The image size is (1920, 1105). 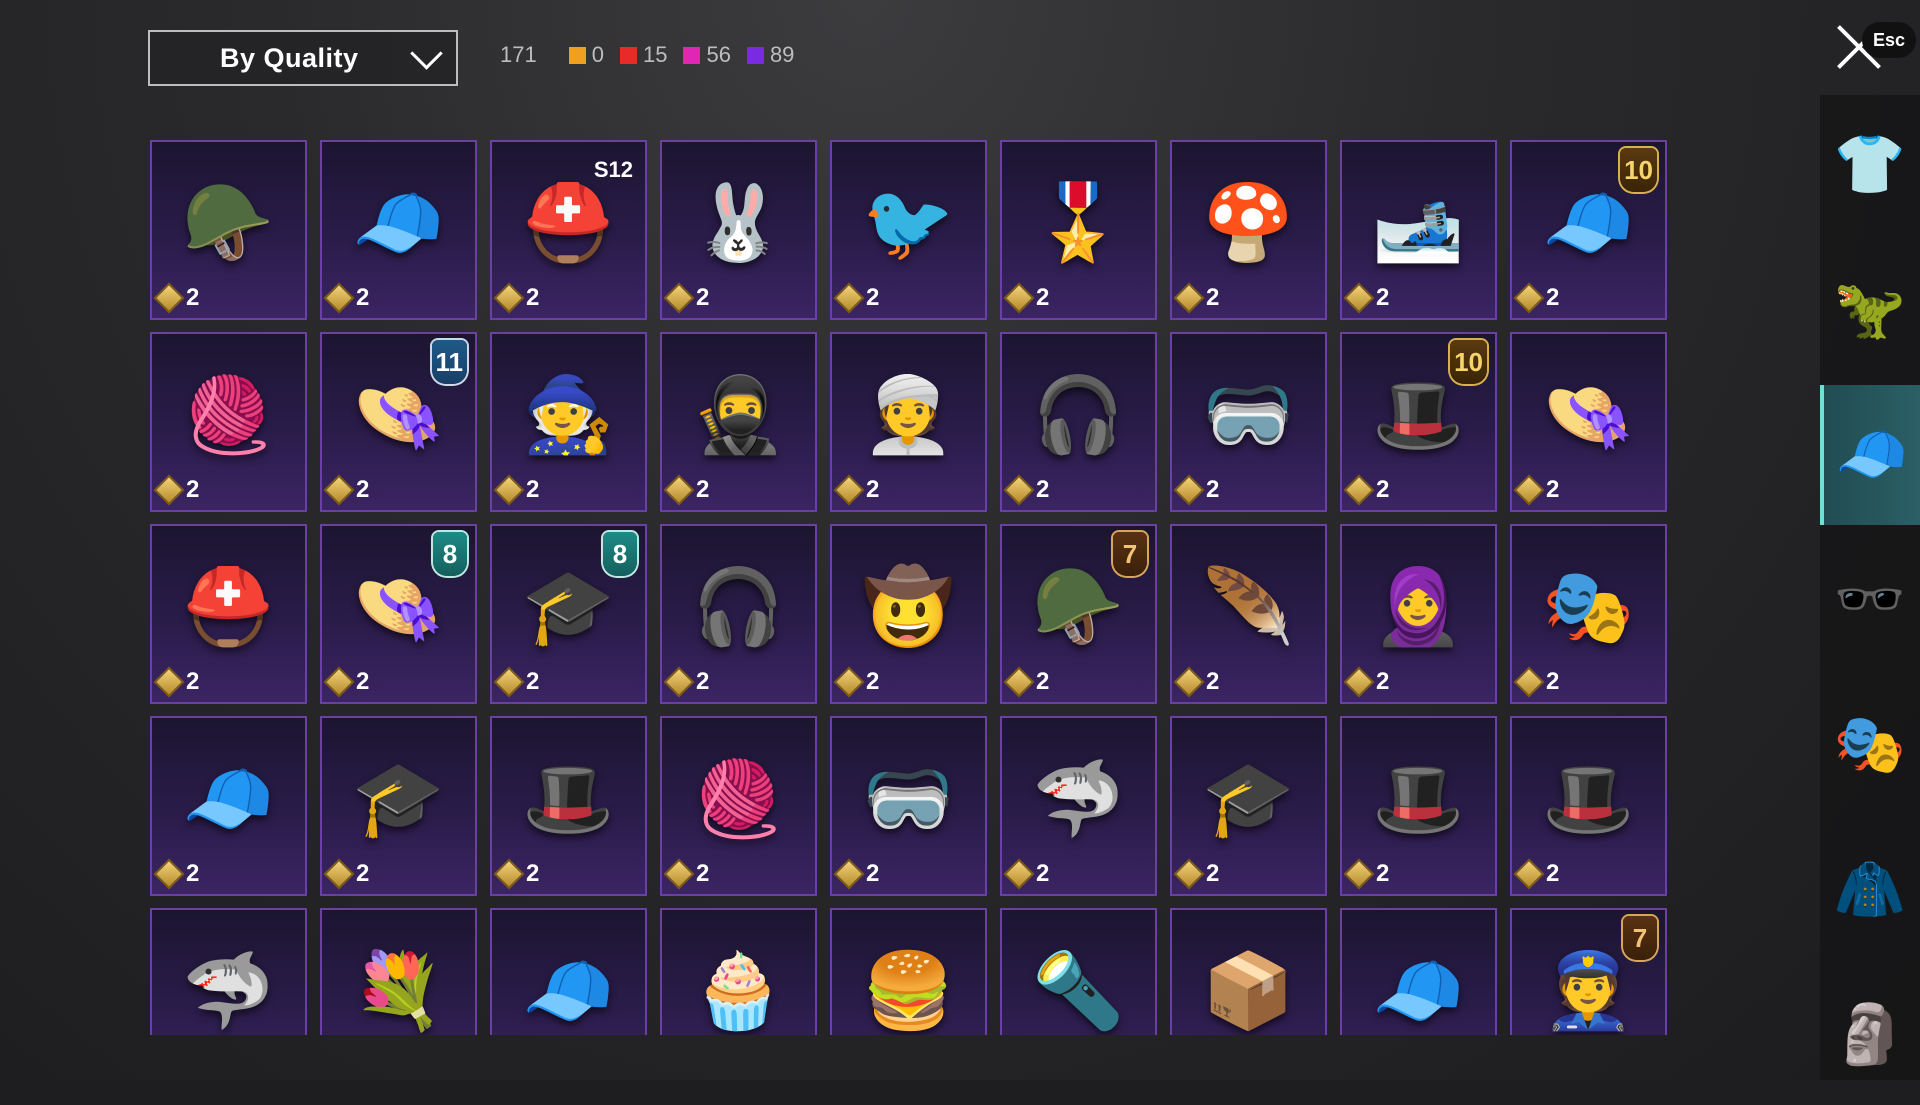 I want to click on item-slot-brown-cowboy-hat: 🤠 2, so click(x=908, y=614).